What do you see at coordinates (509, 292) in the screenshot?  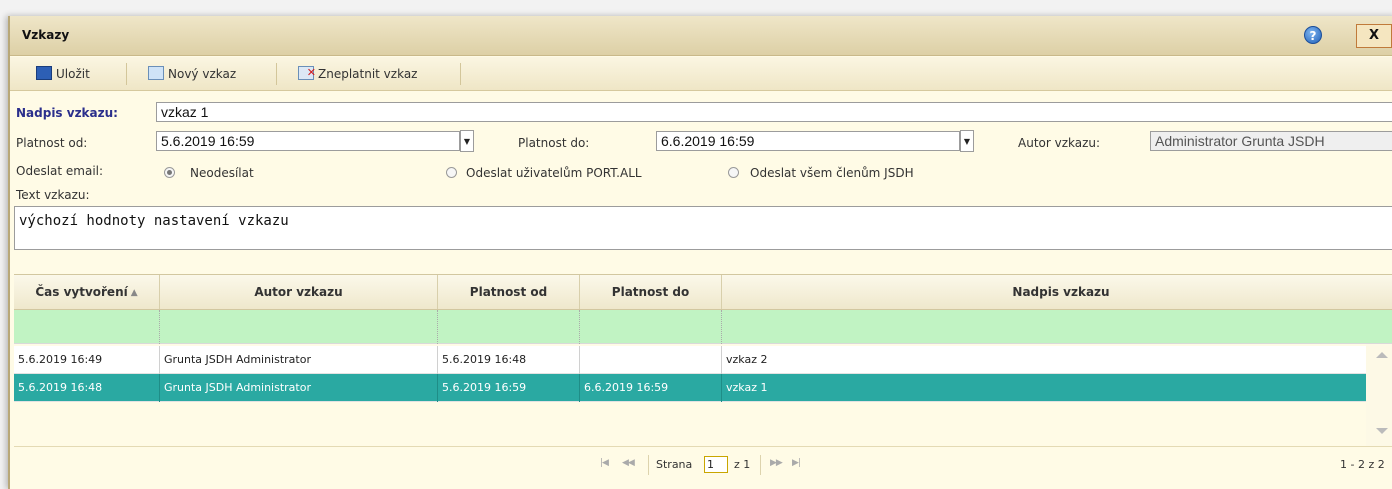 I see `column-header-valid-from: Platnost od` at bounding box center [509, 292].